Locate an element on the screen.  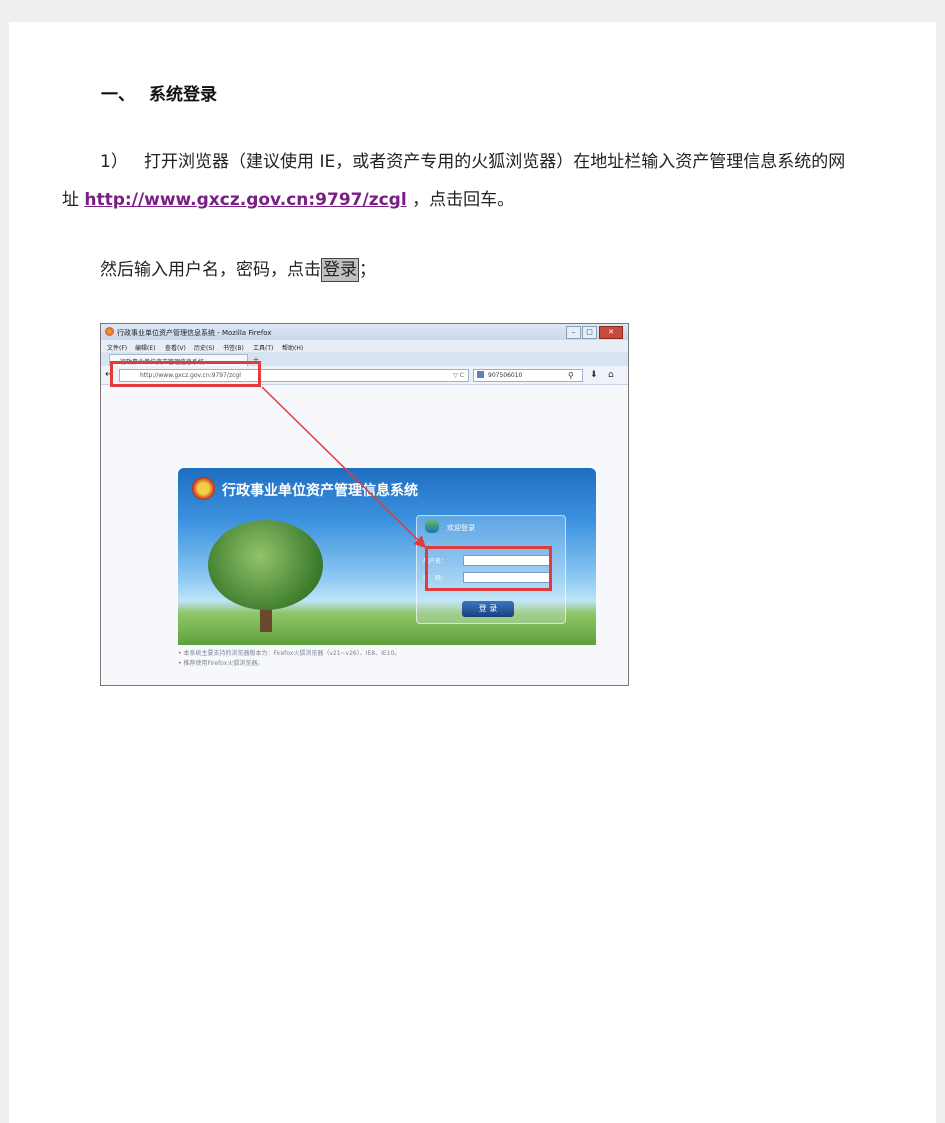
annotation-arrow is located at coordinates (344, 467).